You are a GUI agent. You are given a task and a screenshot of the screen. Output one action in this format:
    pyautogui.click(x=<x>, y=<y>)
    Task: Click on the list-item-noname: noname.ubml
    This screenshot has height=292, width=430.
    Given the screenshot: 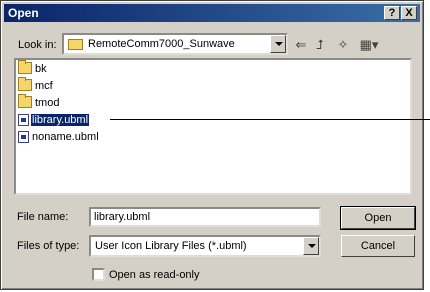 What is the action you would take?
    pyautogui.click(x=59, y=138)
    